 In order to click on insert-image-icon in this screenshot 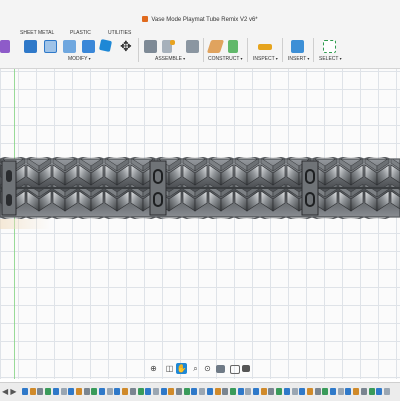, I will do `click(297, 46)`.